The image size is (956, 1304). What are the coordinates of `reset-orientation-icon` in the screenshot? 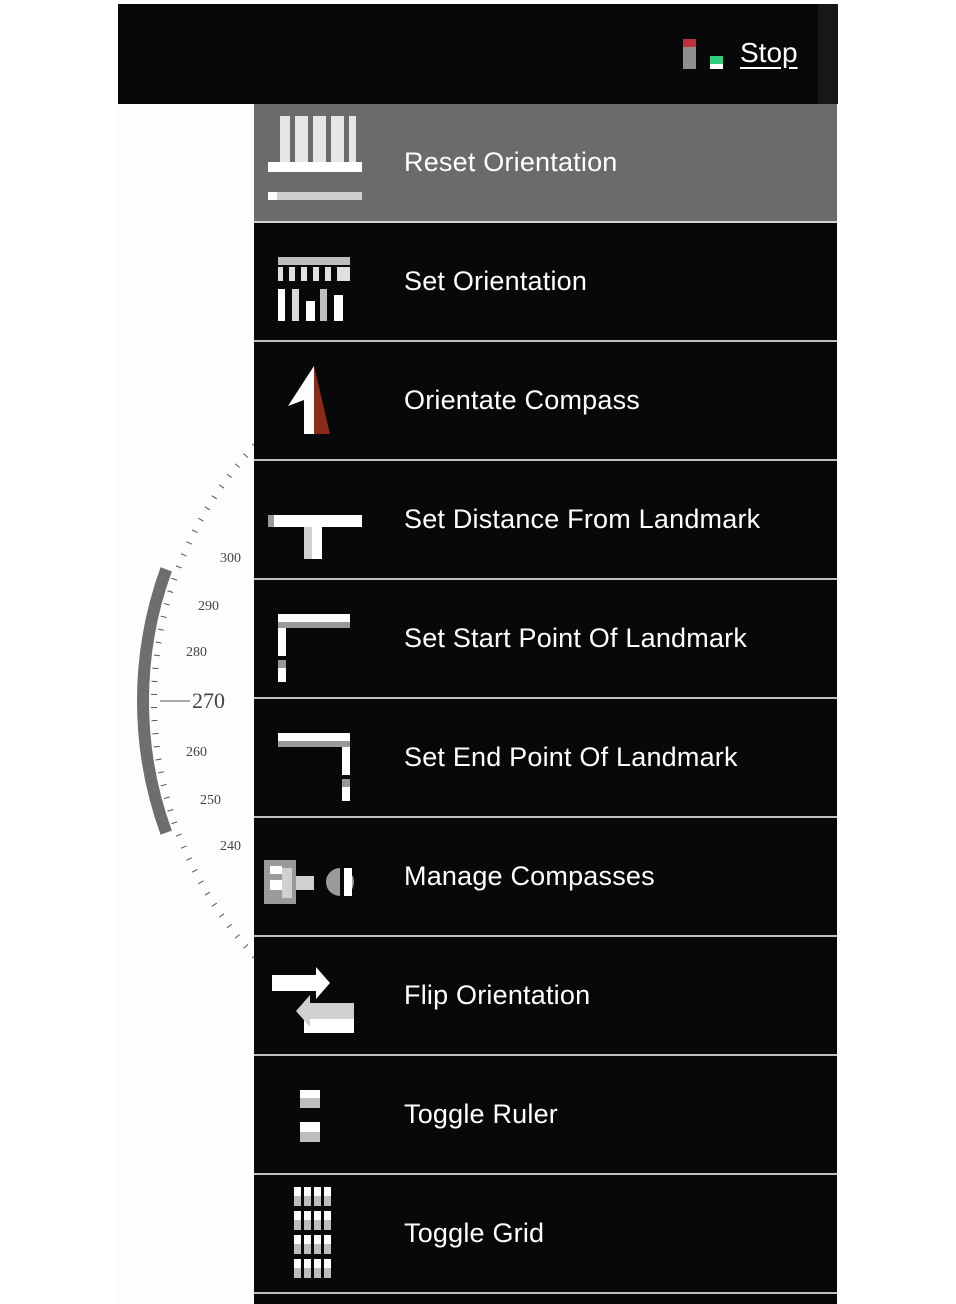 It's located at (315, 158).